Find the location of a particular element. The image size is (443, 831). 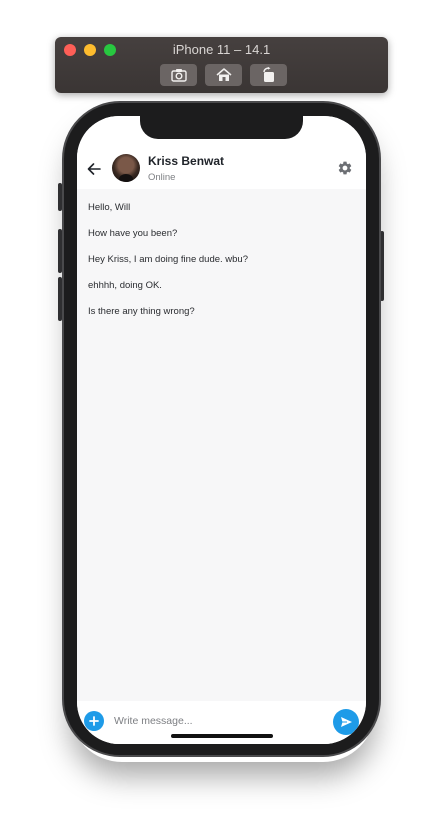

message-item: How have you been? is located at coordinates (133, 233).